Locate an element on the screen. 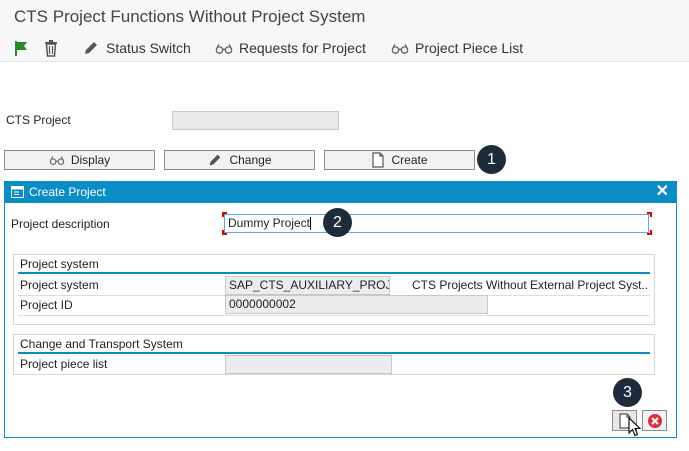 The height and width of the screenshot is (451, 689). cts-project-field is located at coordinates (255, 120).